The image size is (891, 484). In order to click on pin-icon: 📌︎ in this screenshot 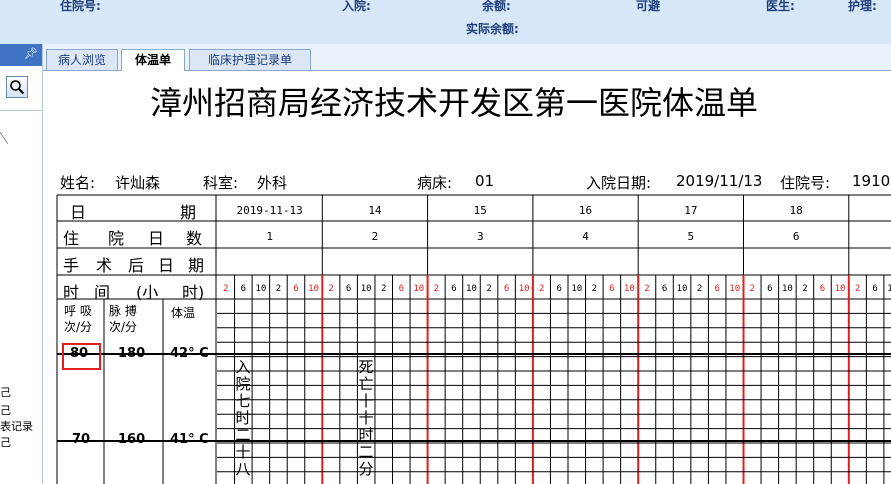, I will do `click(31, 53)`.